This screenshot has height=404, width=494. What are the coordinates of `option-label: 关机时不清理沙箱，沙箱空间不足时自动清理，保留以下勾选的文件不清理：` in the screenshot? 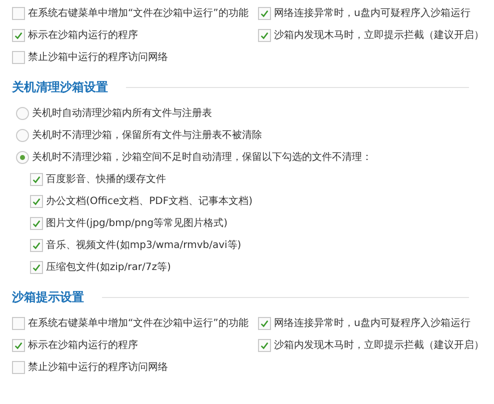 It's located at (202, 157).